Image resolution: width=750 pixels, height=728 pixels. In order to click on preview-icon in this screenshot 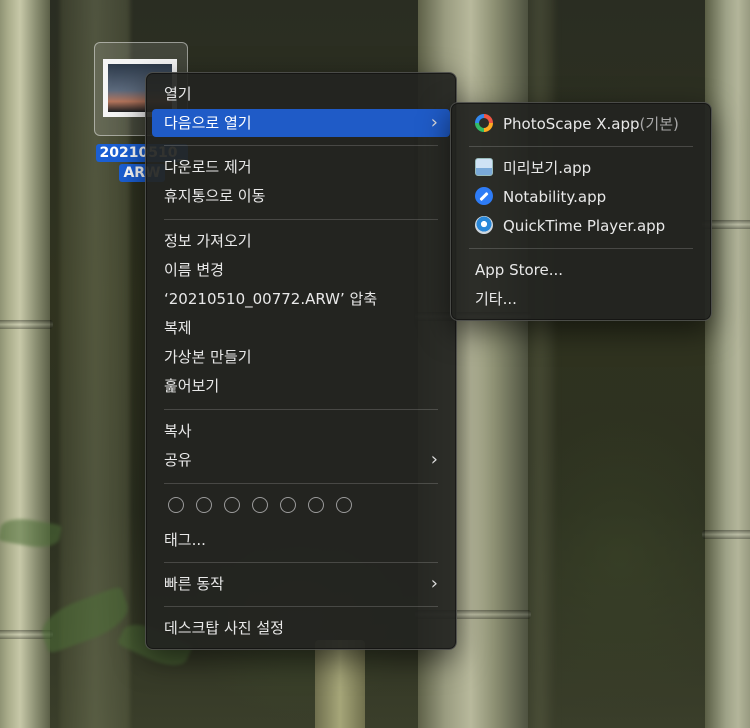, I will do `click(484, 167)`.